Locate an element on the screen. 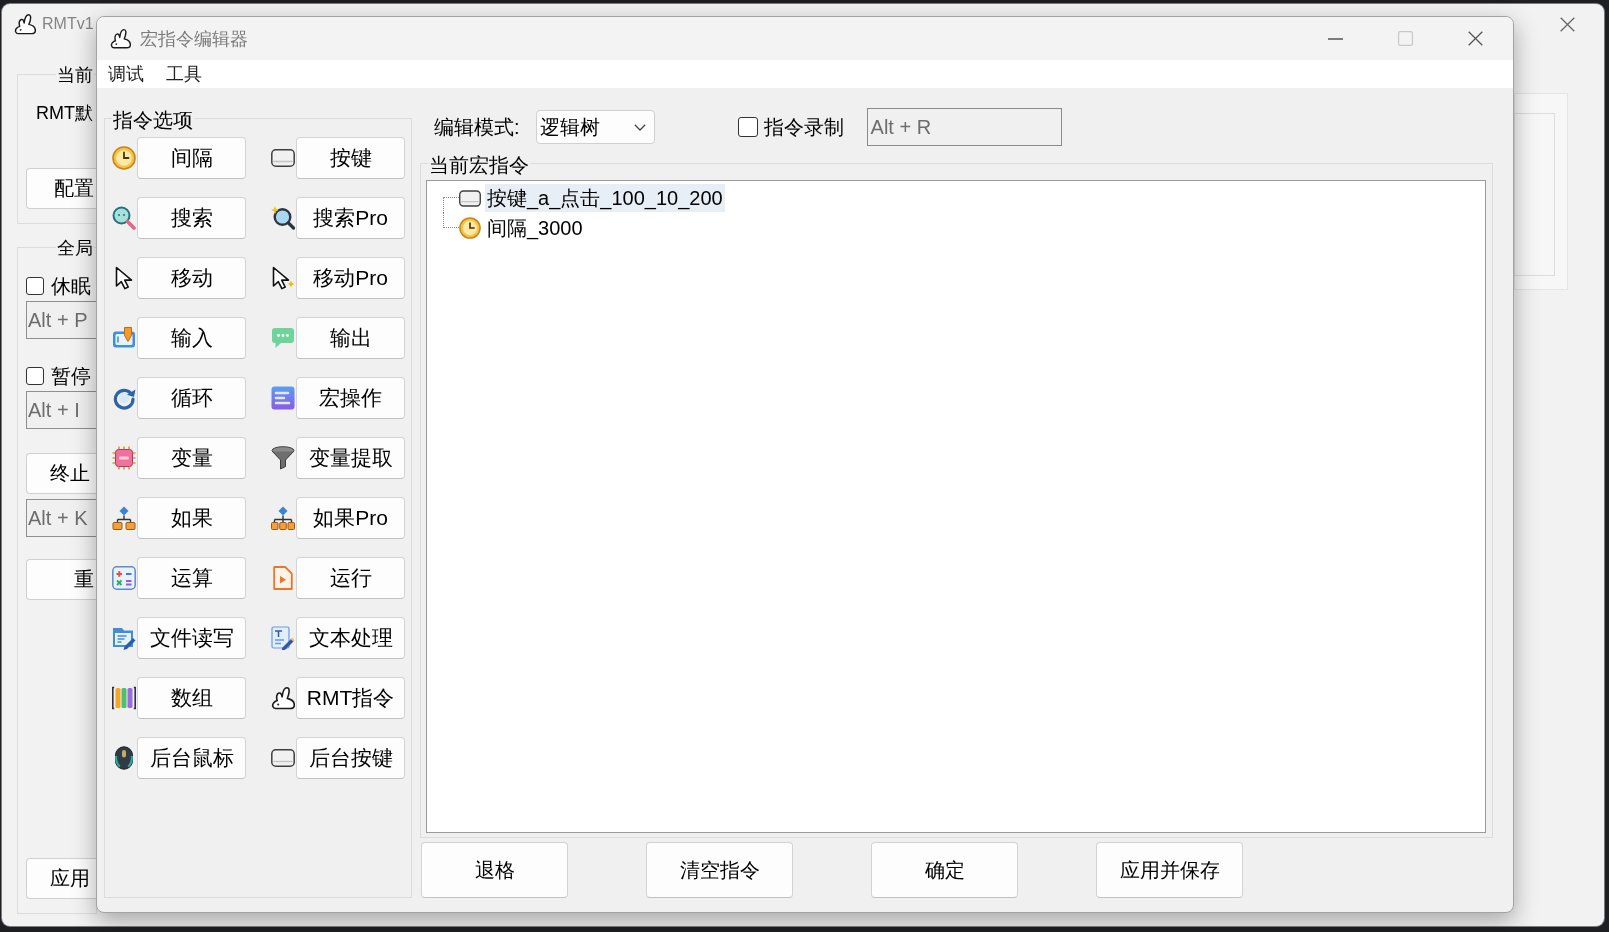 The image size is (1609, 932). magnifier-icon is located at coordinates (124, 218).